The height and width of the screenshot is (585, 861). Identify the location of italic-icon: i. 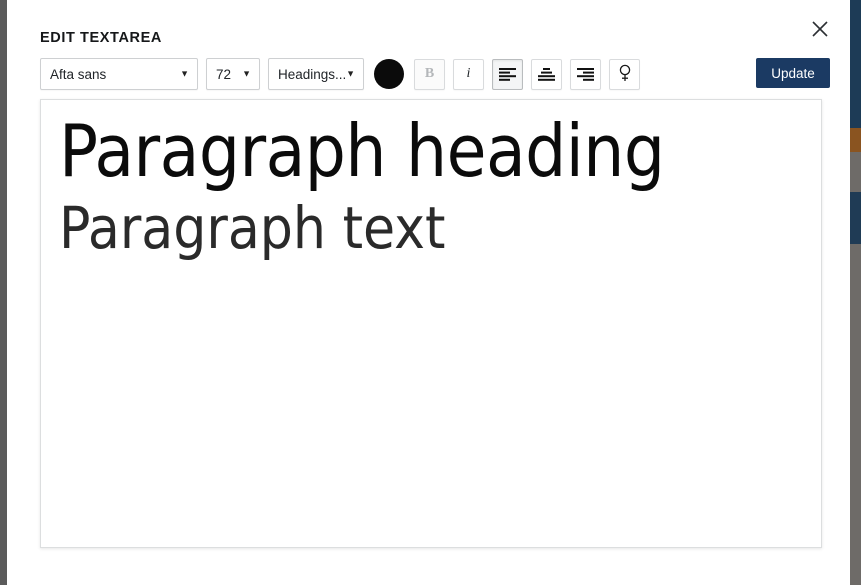
(468, 73).